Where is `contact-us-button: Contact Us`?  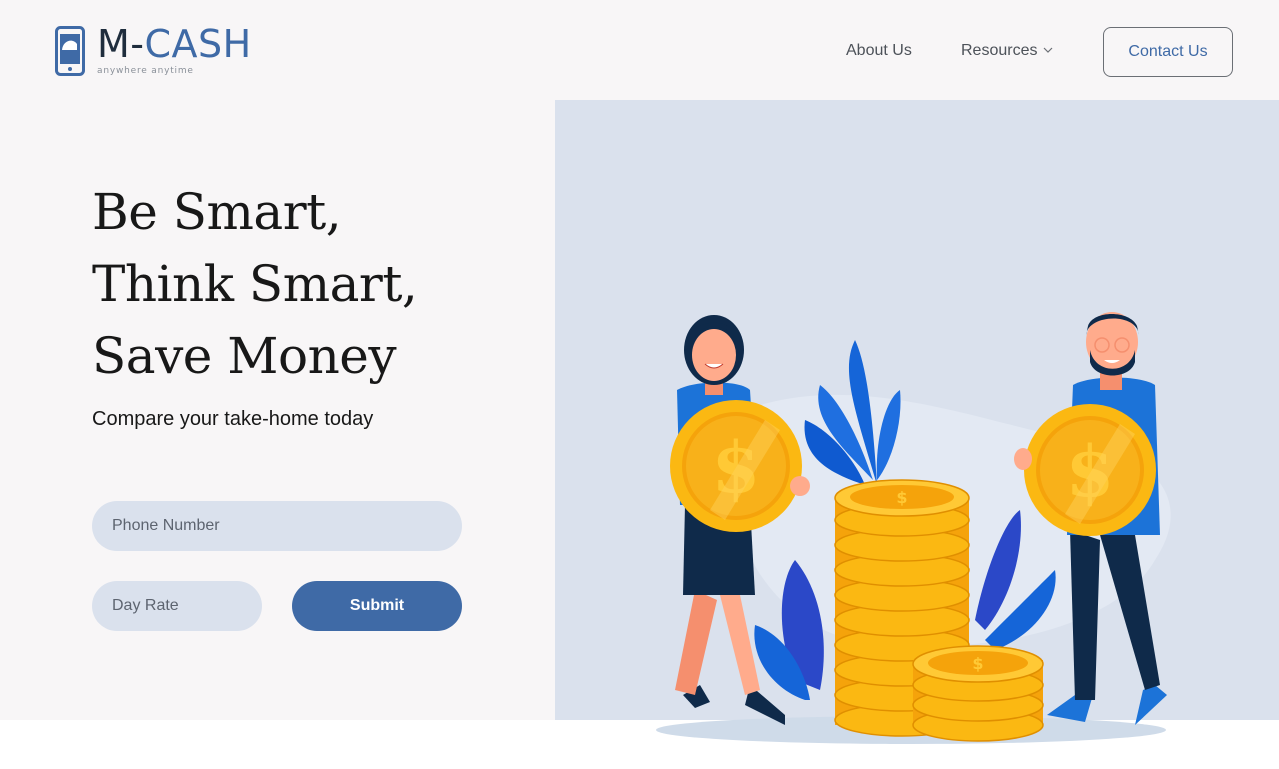 contact-us-button: Contact Us is located at coordinates (1168, 52).